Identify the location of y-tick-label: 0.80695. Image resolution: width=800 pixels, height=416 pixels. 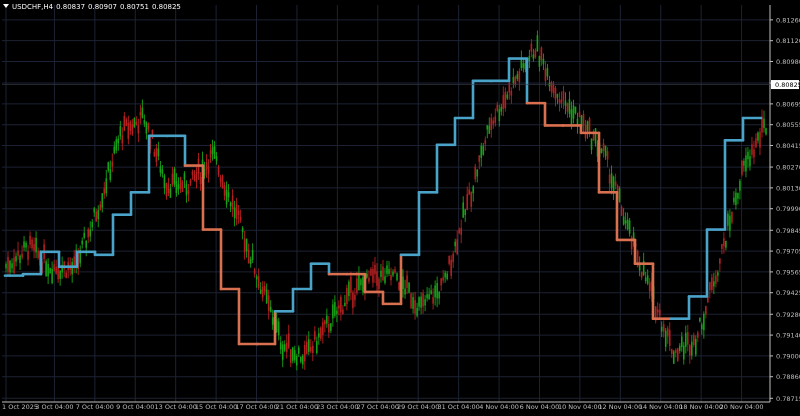
(788, 104).